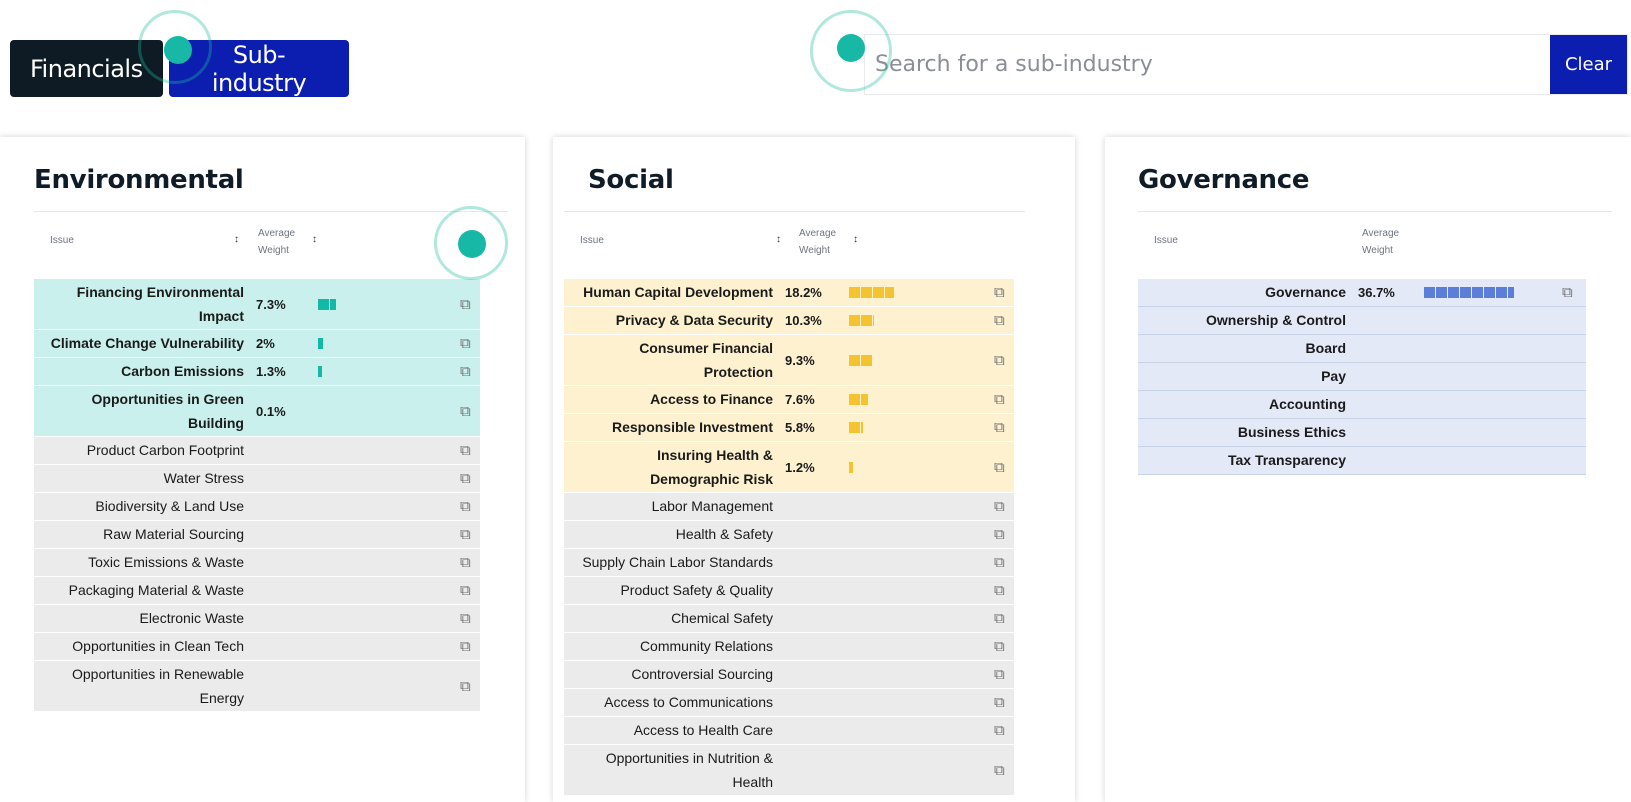 The image size is (1631, 802). What do you see at coordinates (789, 400) in the screenshot?
I see `weighted-issue-row: Access to Finance 7.6% ⧉` at bounding box center [789, 400].